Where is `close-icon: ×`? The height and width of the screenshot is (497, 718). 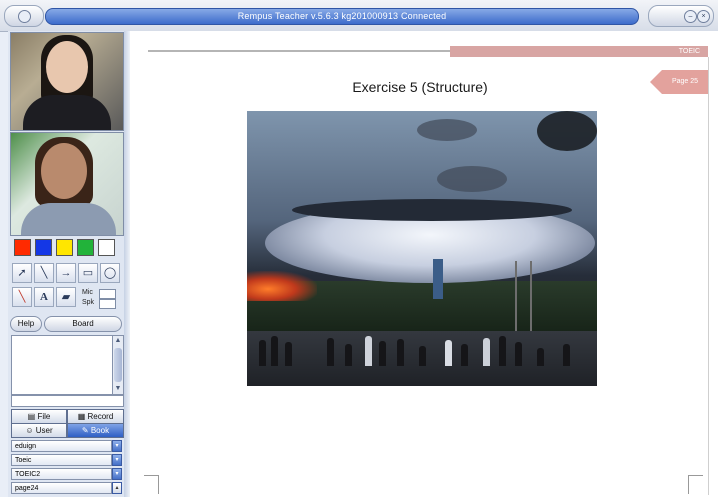
close-icon: × is located at coordinates (703, 16).